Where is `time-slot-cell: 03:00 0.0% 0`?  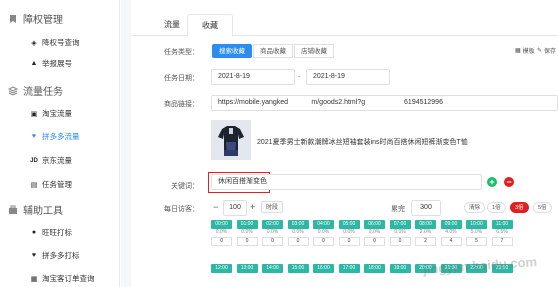
time-slot-cell: 03:00 0.0% 0 is located at coordinates (298, 233).